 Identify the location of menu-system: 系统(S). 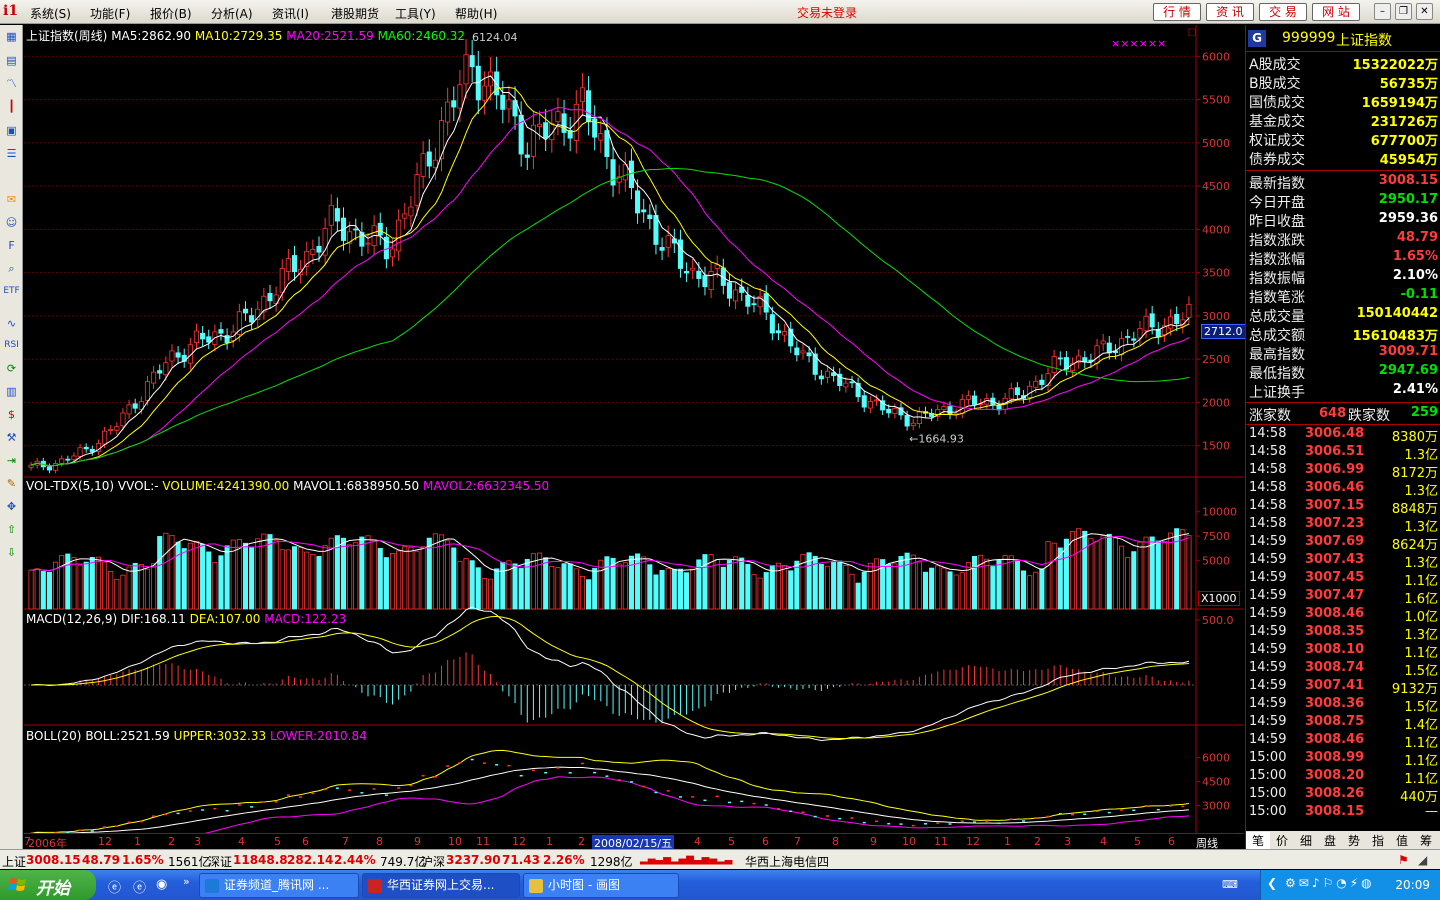
(50, 13).